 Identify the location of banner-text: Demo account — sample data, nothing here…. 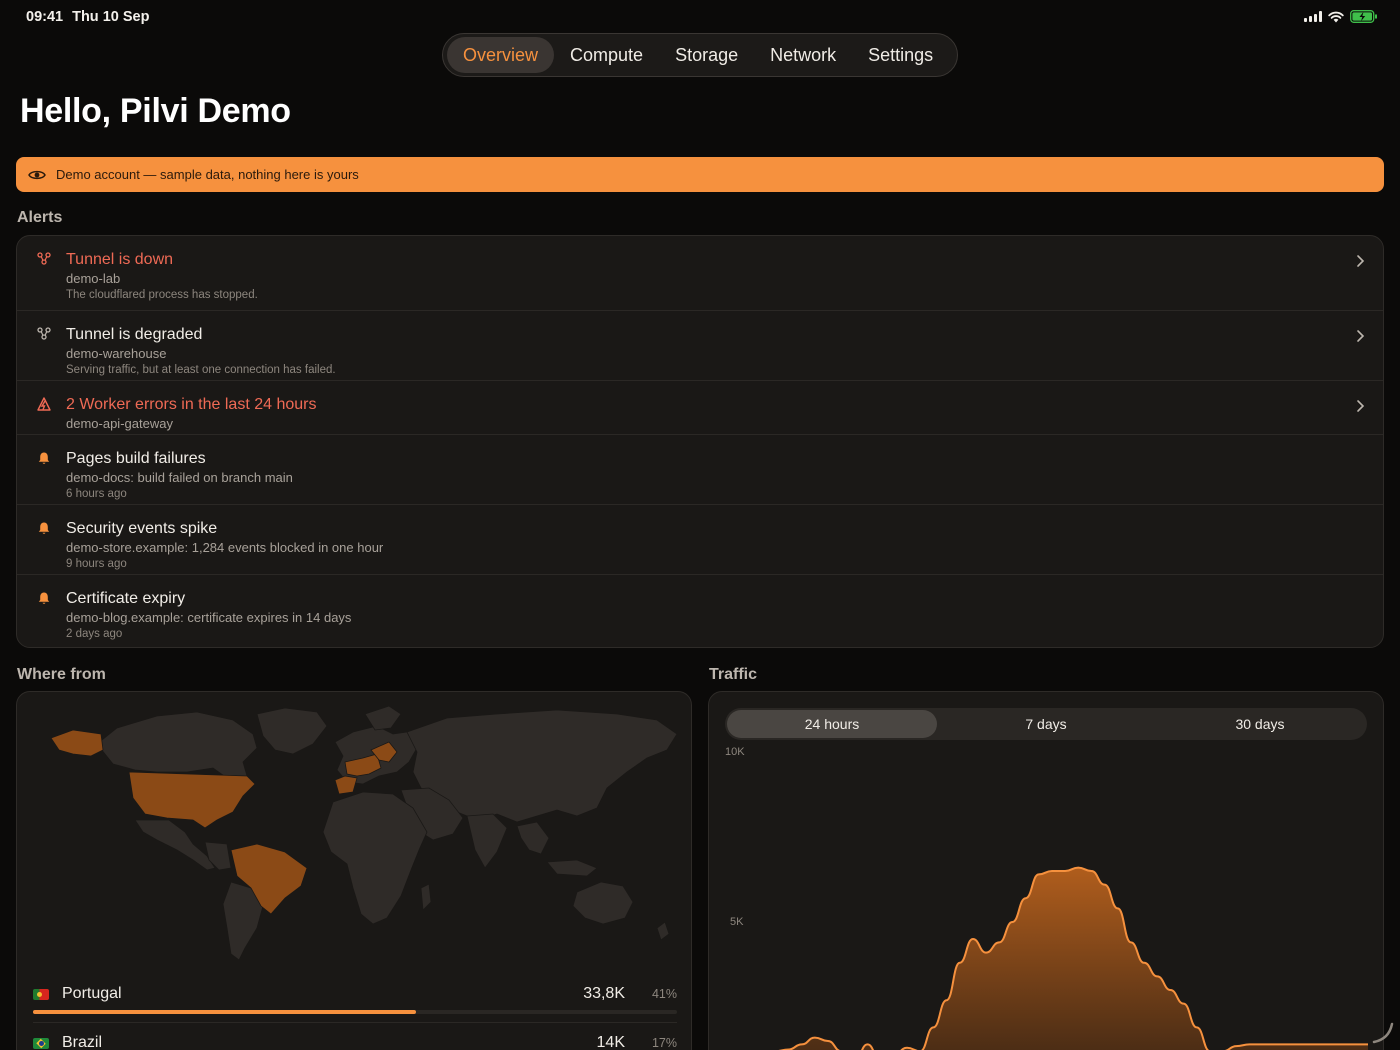
(207, 174).